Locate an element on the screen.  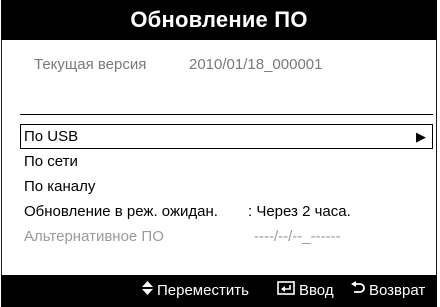
current-version-row: Текущая версия 2010/01/18_000001 is located at coordinates (178, 64).